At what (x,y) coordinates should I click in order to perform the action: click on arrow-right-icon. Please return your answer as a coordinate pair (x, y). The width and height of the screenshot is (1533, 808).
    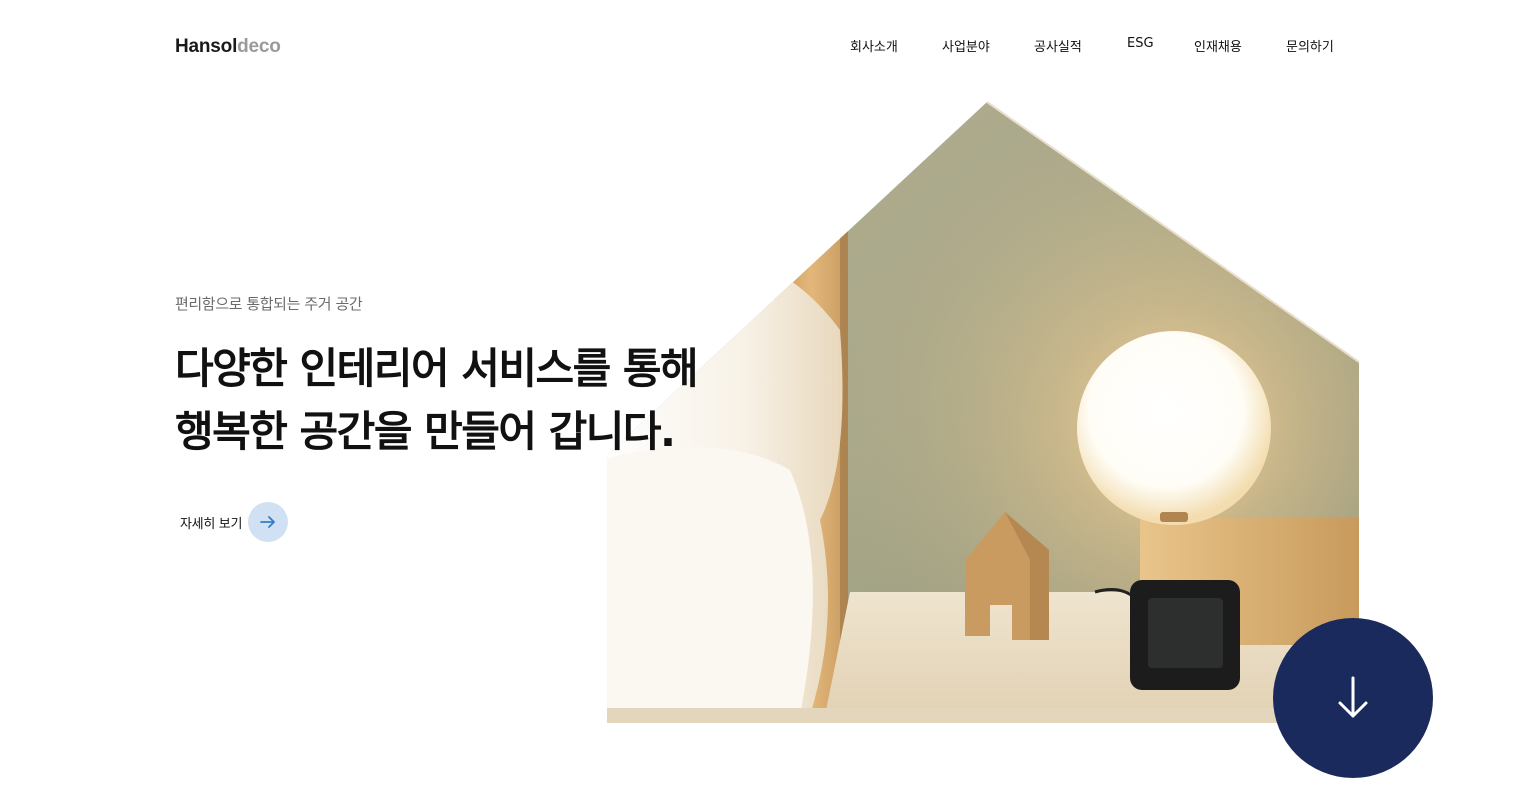
    Looking at the image, I should click on (268, 522).